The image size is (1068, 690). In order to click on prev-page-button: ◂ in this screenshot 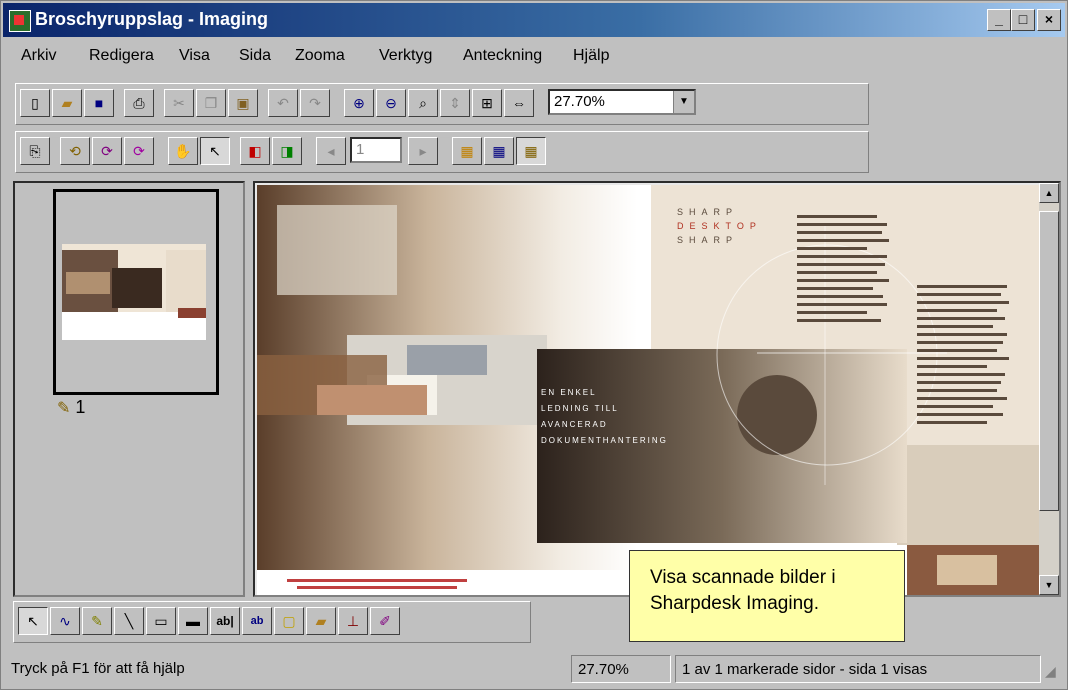, I will do `click(331, 151)`.